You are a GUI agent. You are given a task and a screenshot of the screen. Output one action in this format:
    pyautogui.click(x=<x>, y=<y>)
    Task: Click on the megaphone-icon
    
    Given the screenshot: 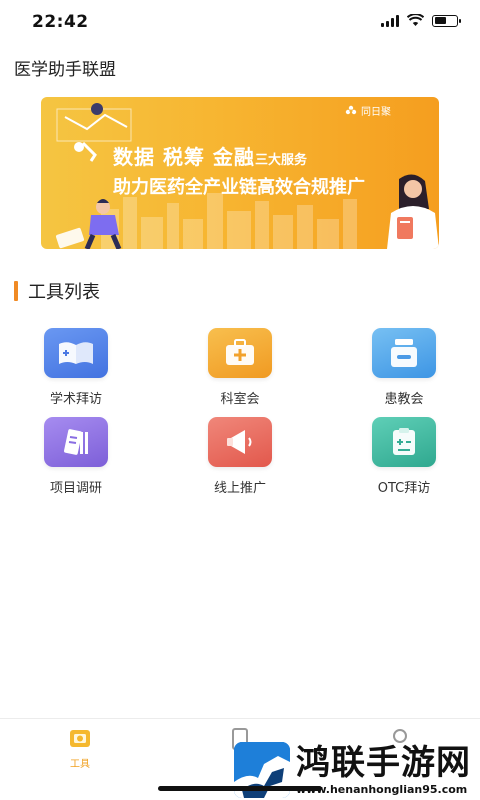 What is the action you would take?
    pyautogui.click(x=240, y=442)
    